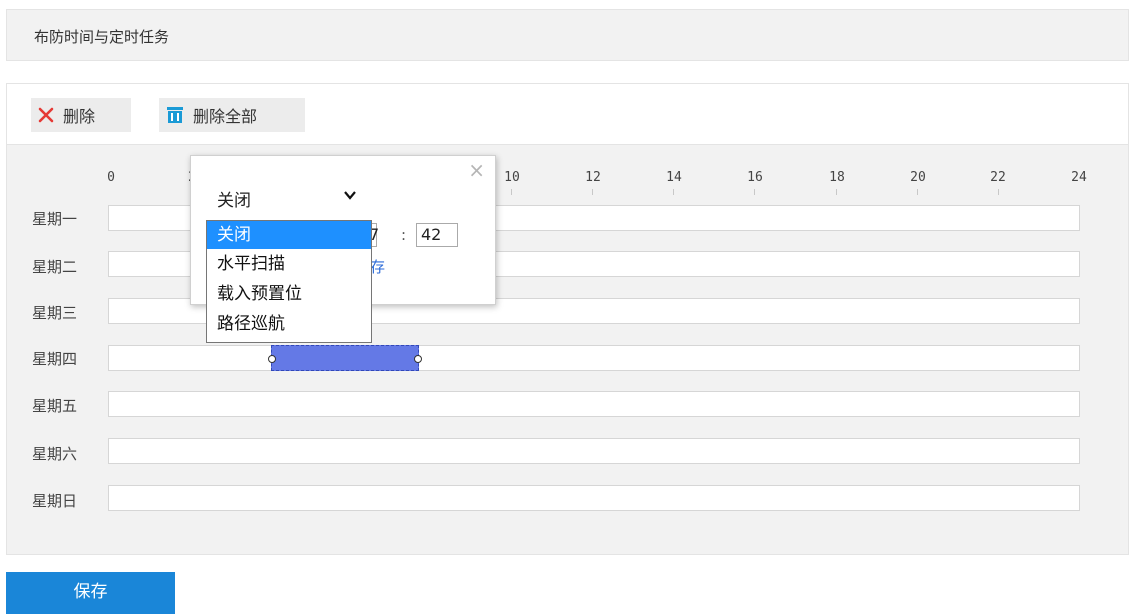 The width and height of the screenshot is (1129, 614). Describe the element at coordinates (111, 177) in the screenshot. I see `hour-label: 0` at that location.